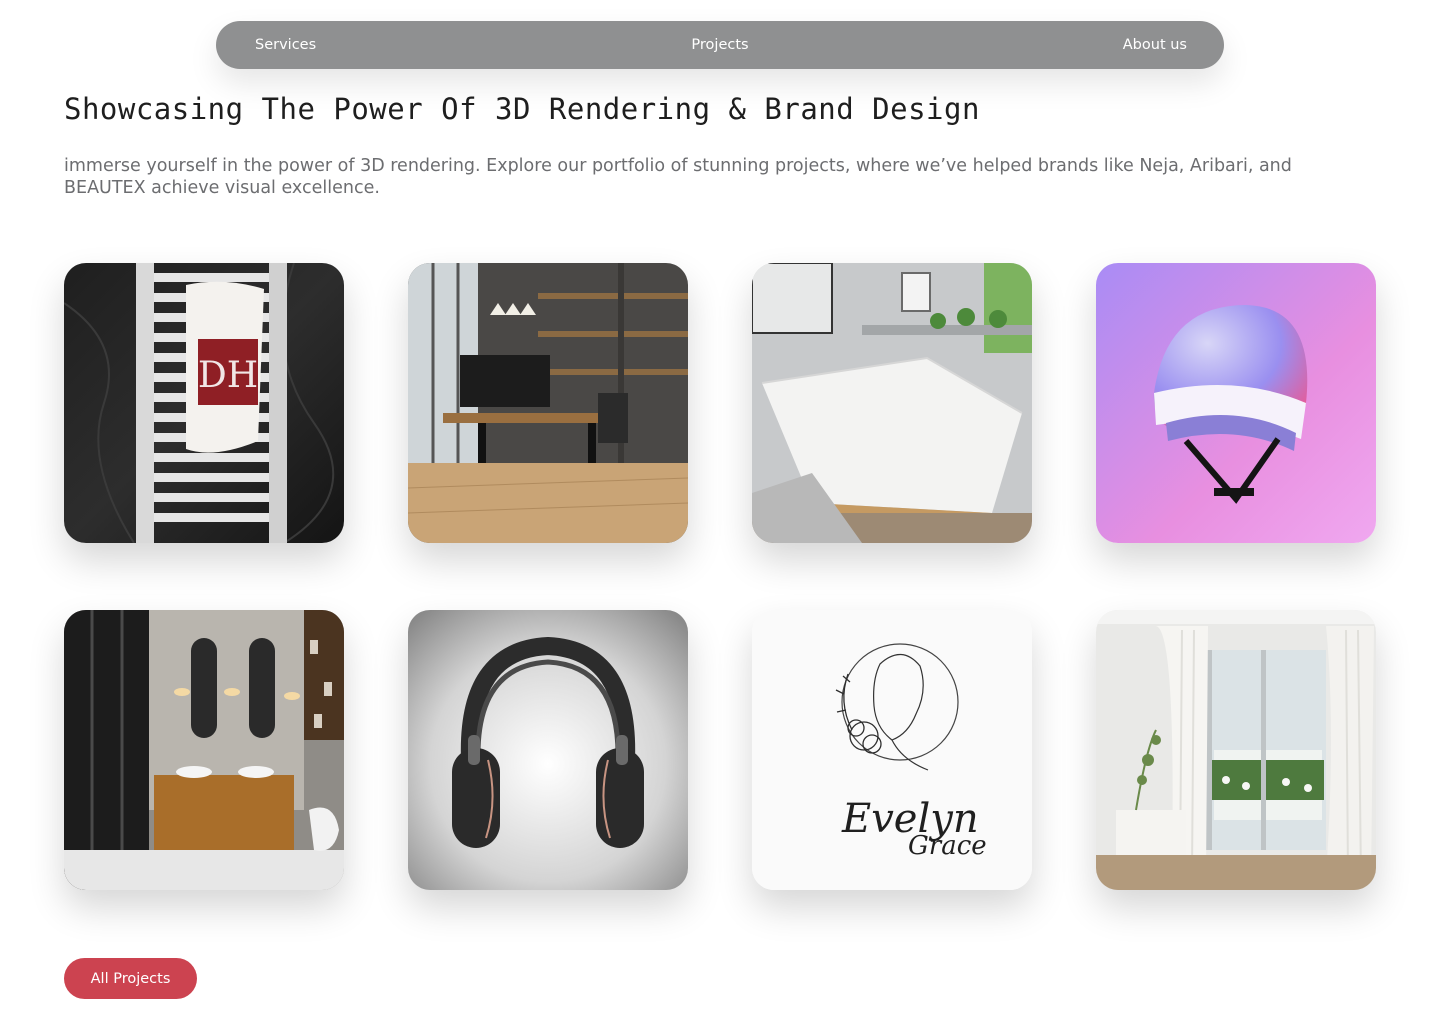  I want to click on headphones-image, so click(548, 750).